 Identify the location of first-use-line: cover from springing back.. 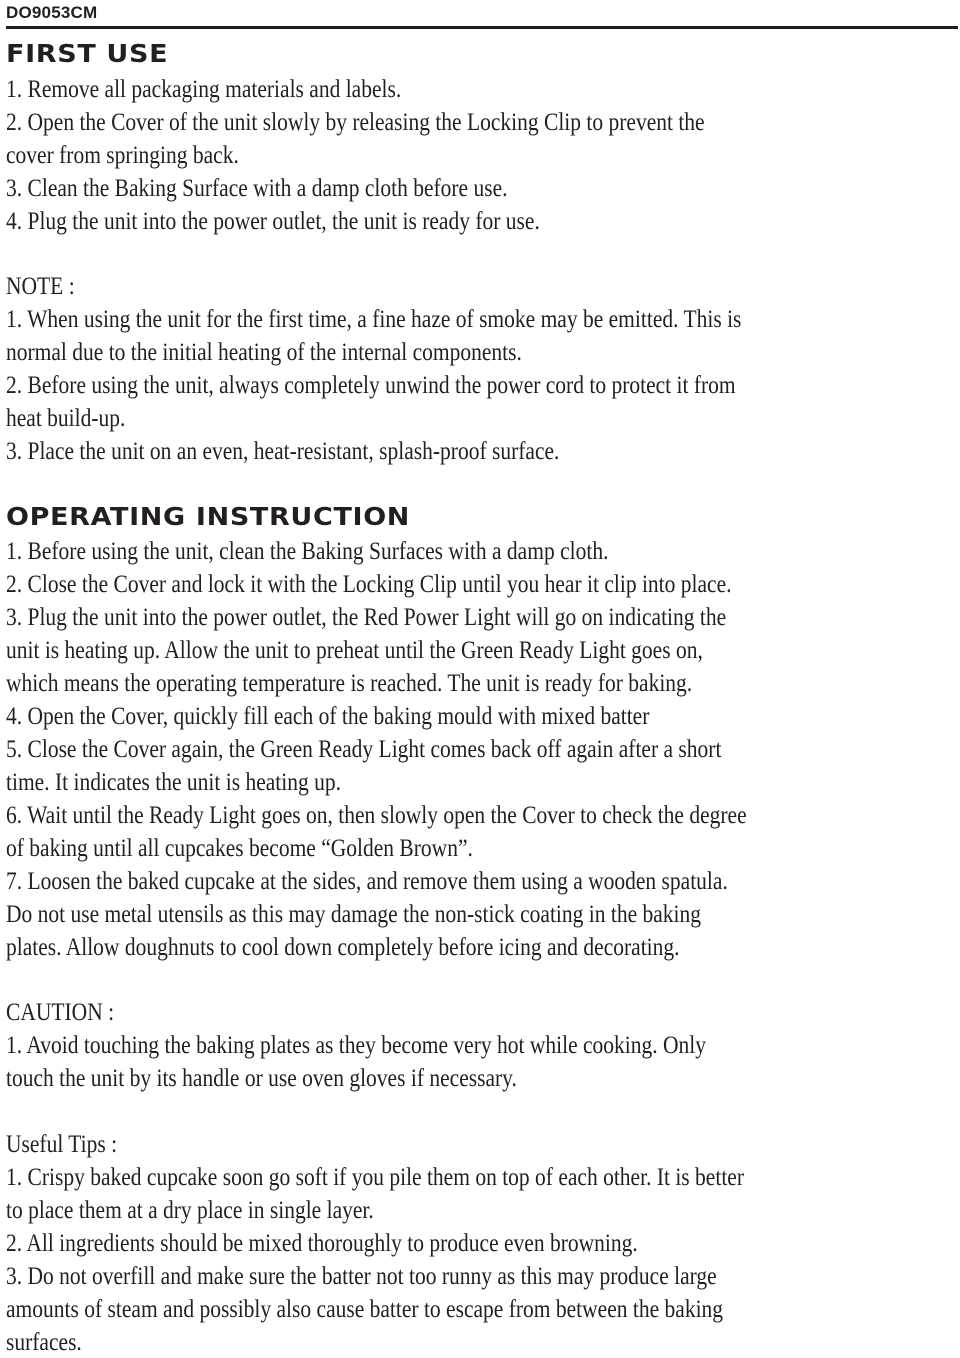
(122, 155).